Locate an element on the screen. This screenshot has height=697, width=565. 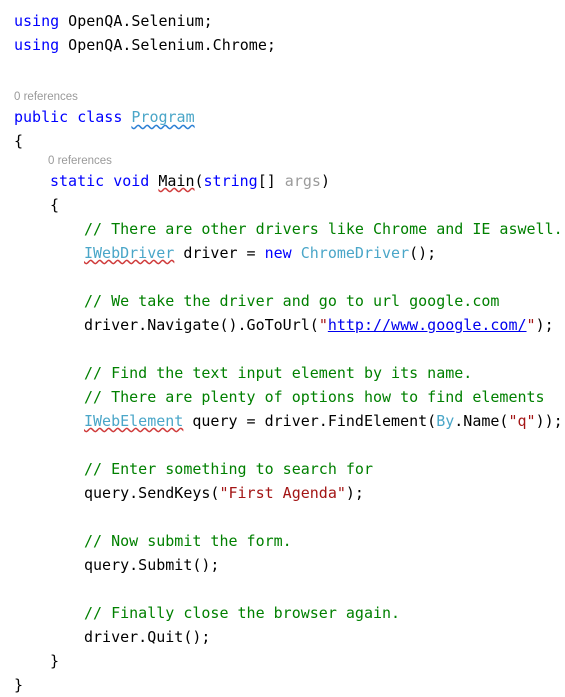
method-name-main: Main is located at coordinates (176, 181).